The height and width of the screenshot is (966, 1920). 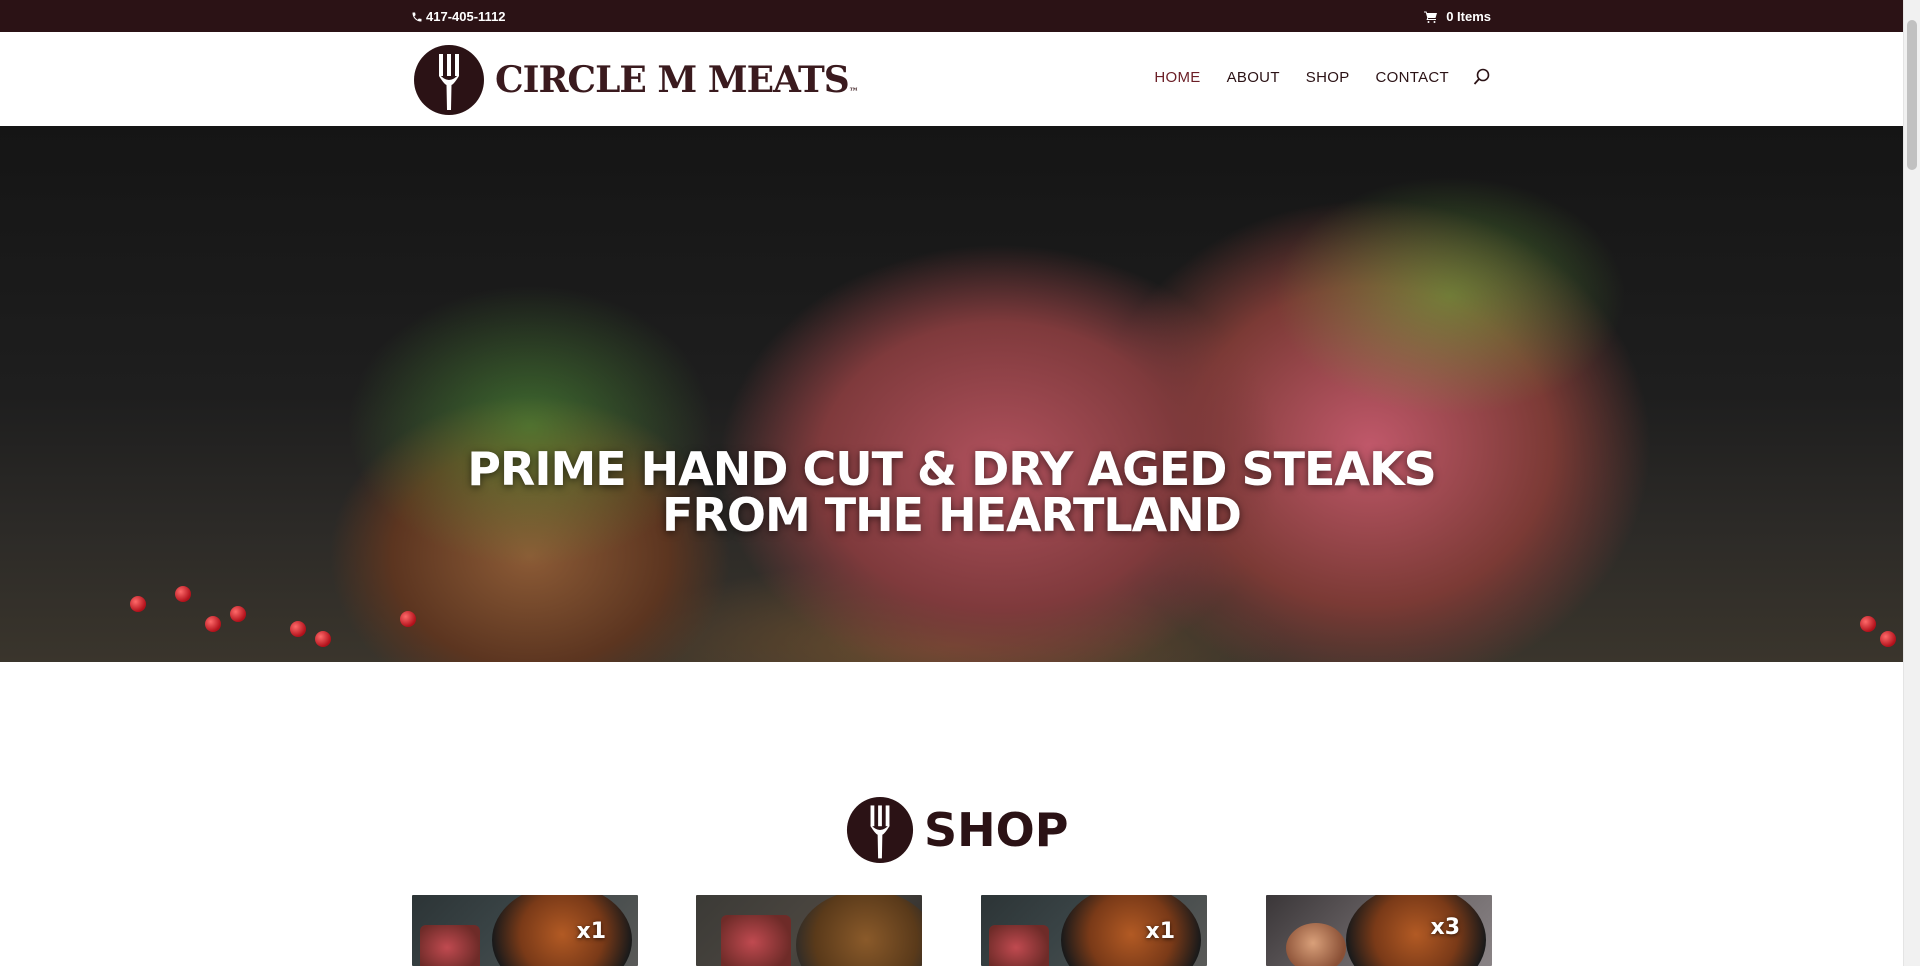 I want to click on phone-number: 417-405-1112, so click(x=466, y=16).